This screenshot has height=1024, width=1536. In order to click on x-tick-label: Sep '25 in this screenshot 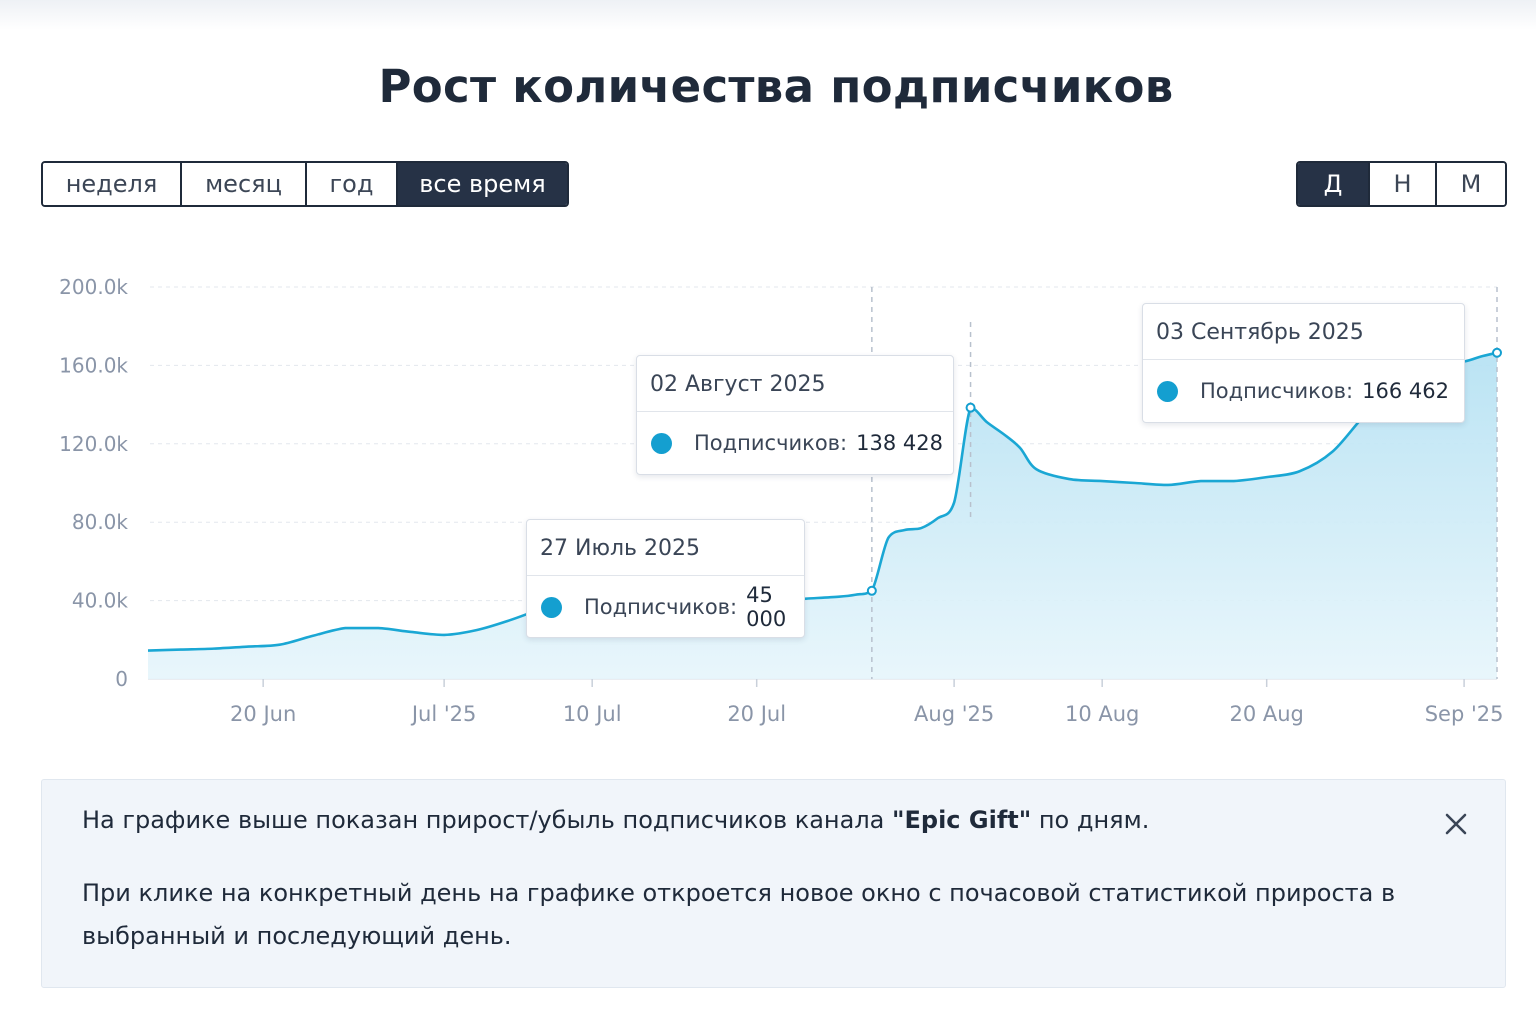, I will do `click(1464, 714)`.